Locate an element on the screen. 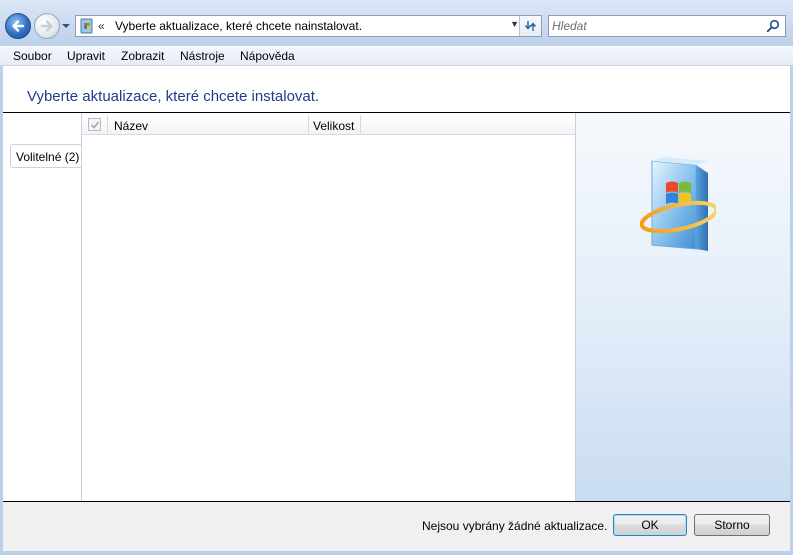  address-dropdown-icon: ▼ is located at coordinates (514, 24).